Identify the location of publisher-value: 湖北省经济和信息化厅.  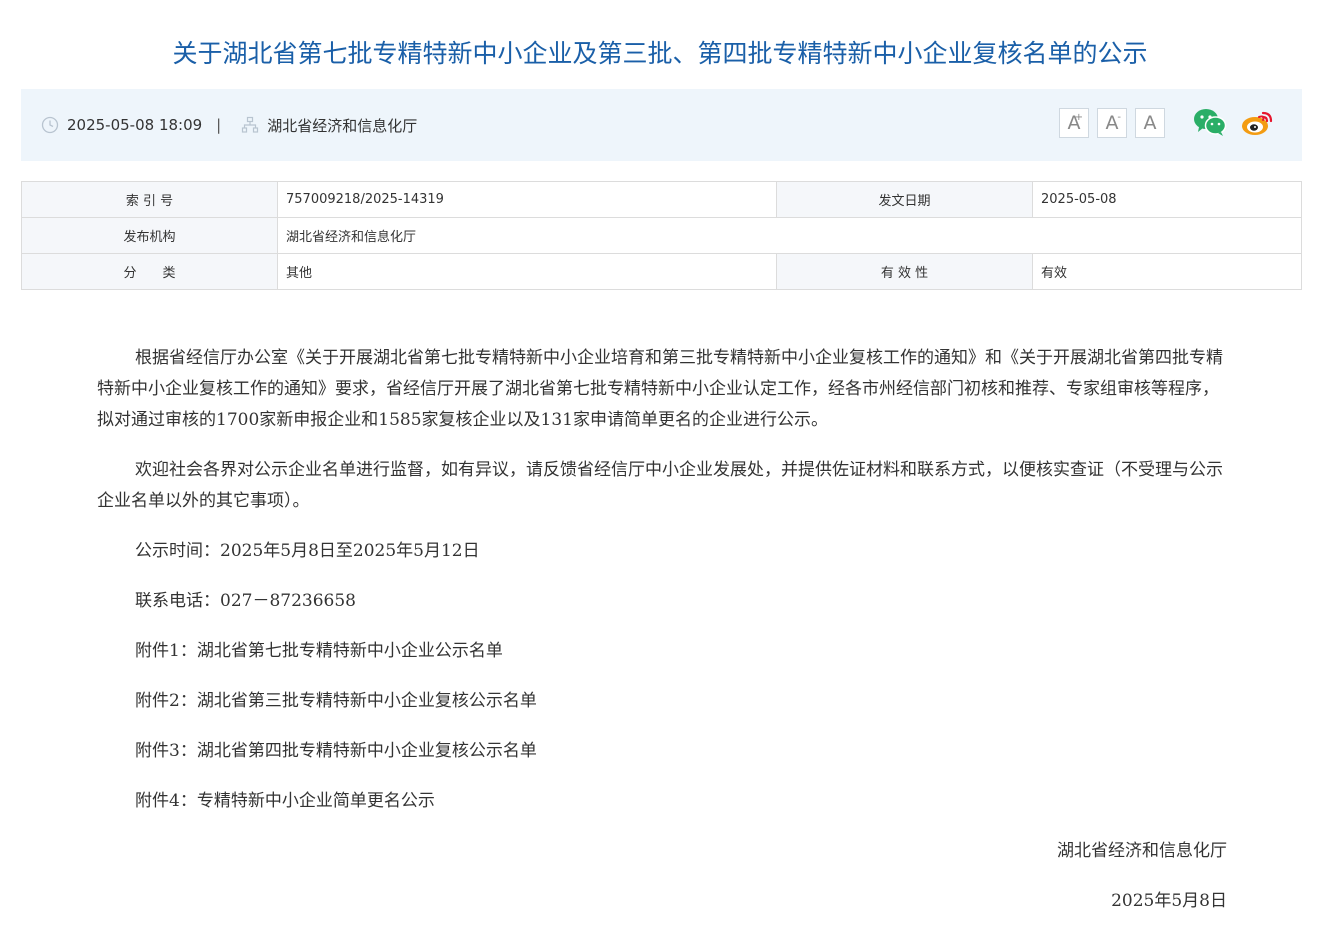
(789, 235).